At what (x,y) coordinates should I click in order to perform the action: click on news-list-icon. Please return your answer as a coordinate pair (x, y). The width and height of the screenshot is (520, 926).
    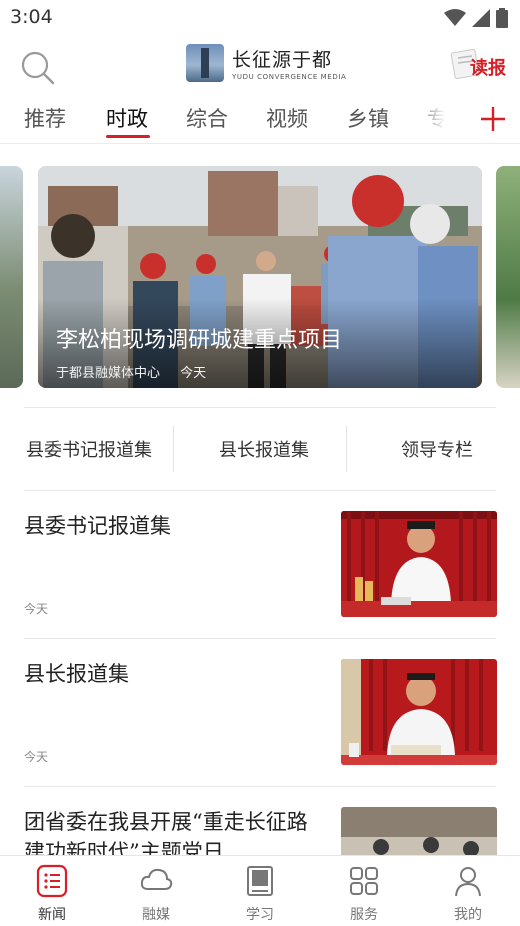
    Looking at the image, I should click on (52, 881).